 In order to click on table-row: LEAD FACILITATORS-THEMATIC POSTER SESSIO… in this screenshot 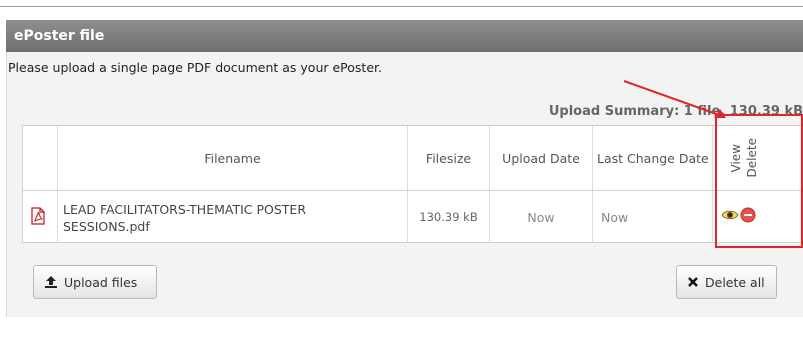, I will do `click(412, 217)`.